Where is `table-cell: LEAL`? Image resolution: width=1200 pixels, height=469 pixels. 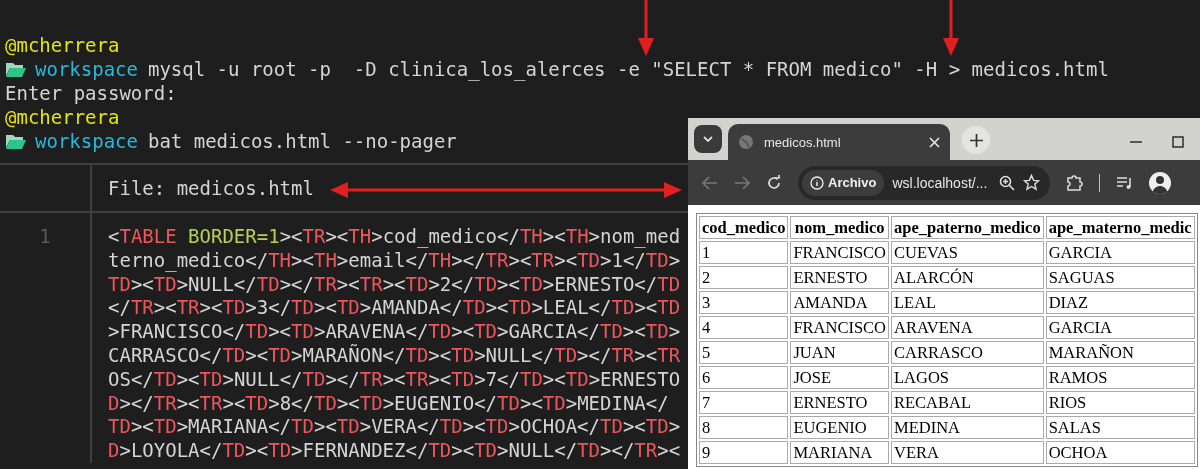 table-cell: LEAL is located at coordinates (967, 302).